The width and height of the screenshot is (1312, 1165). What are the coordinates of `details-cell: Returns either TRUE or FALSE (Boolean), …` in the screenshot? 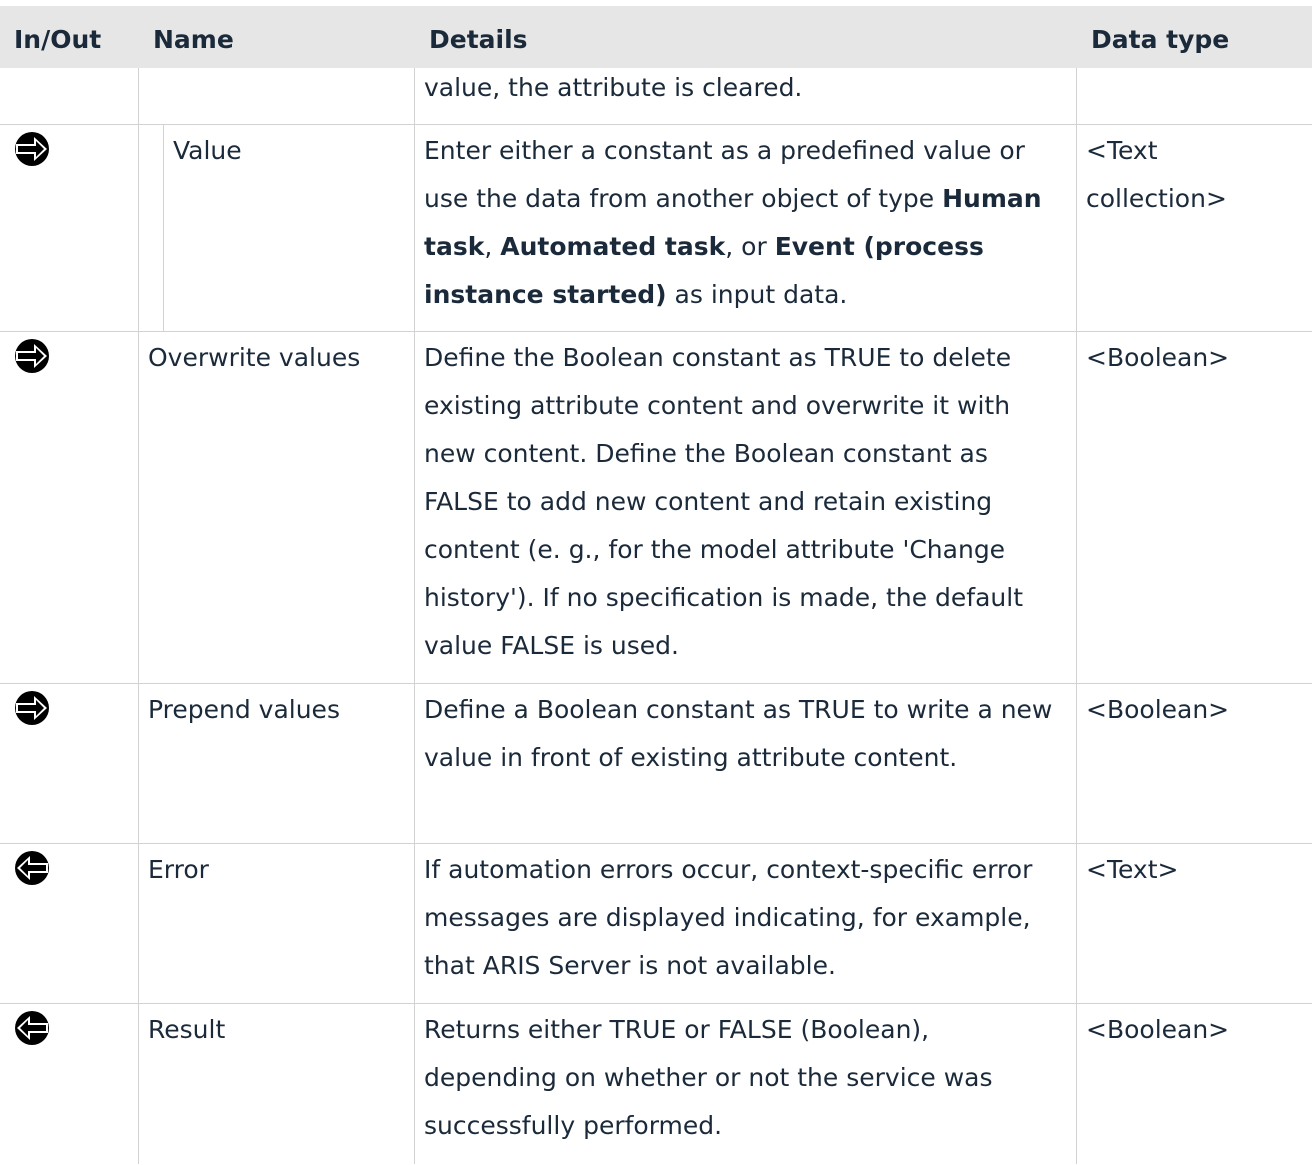 It's located at (708, 1077).